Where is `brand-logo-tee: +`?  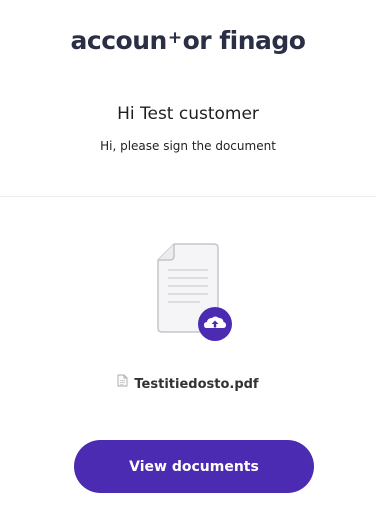 brand-logo-tee: + is located at coordinates (174, 38).